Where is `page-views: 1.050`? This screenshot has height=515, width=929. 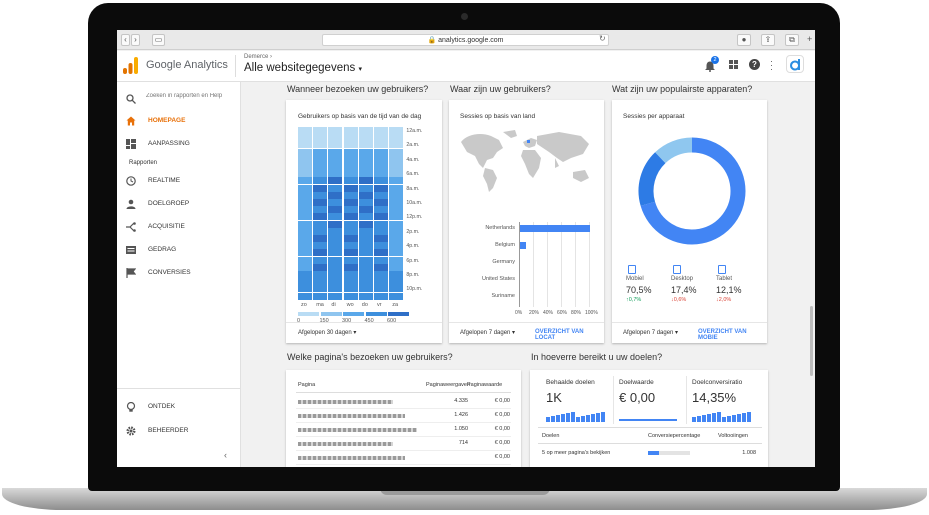
page-views: 1.050 is located at coordinates (461, 429).